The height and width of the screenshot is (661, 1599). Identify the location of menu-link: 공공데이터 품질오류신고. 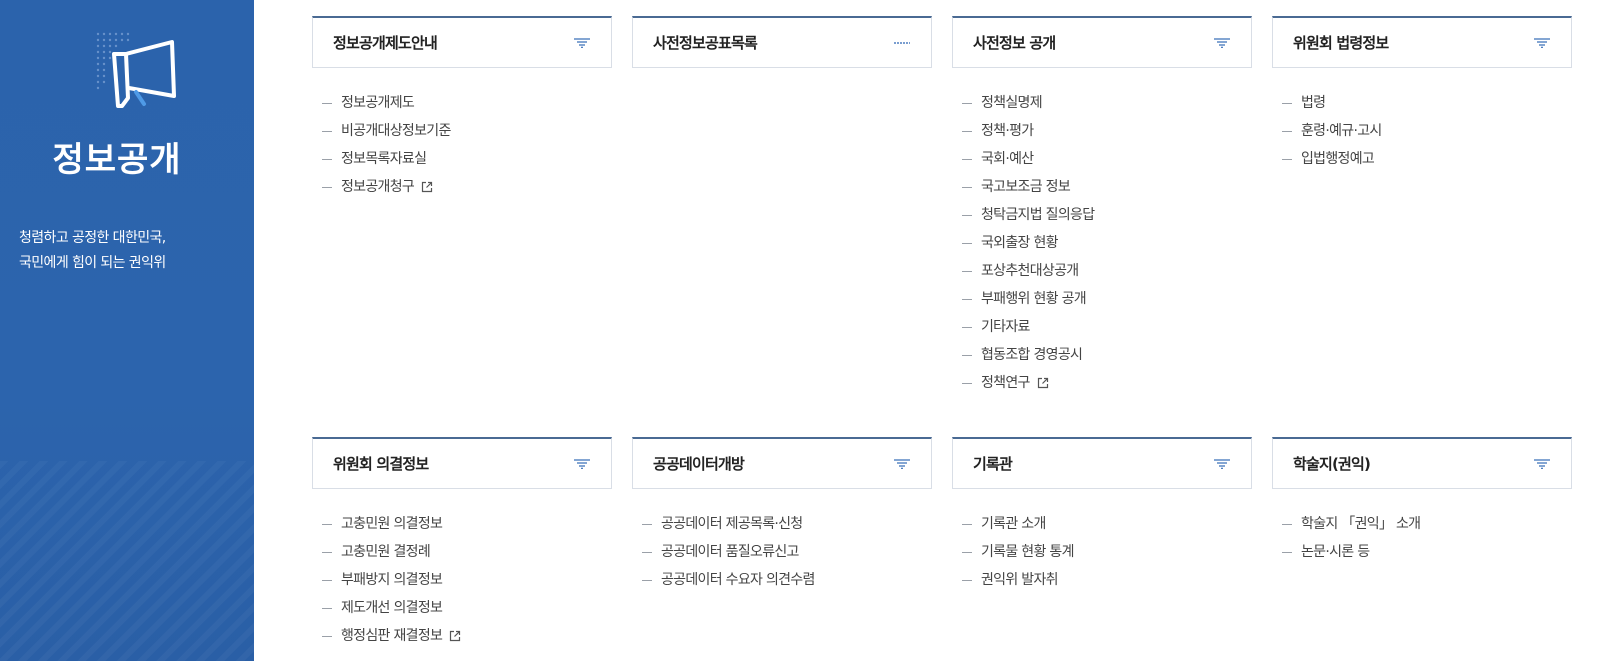
(787, 552).